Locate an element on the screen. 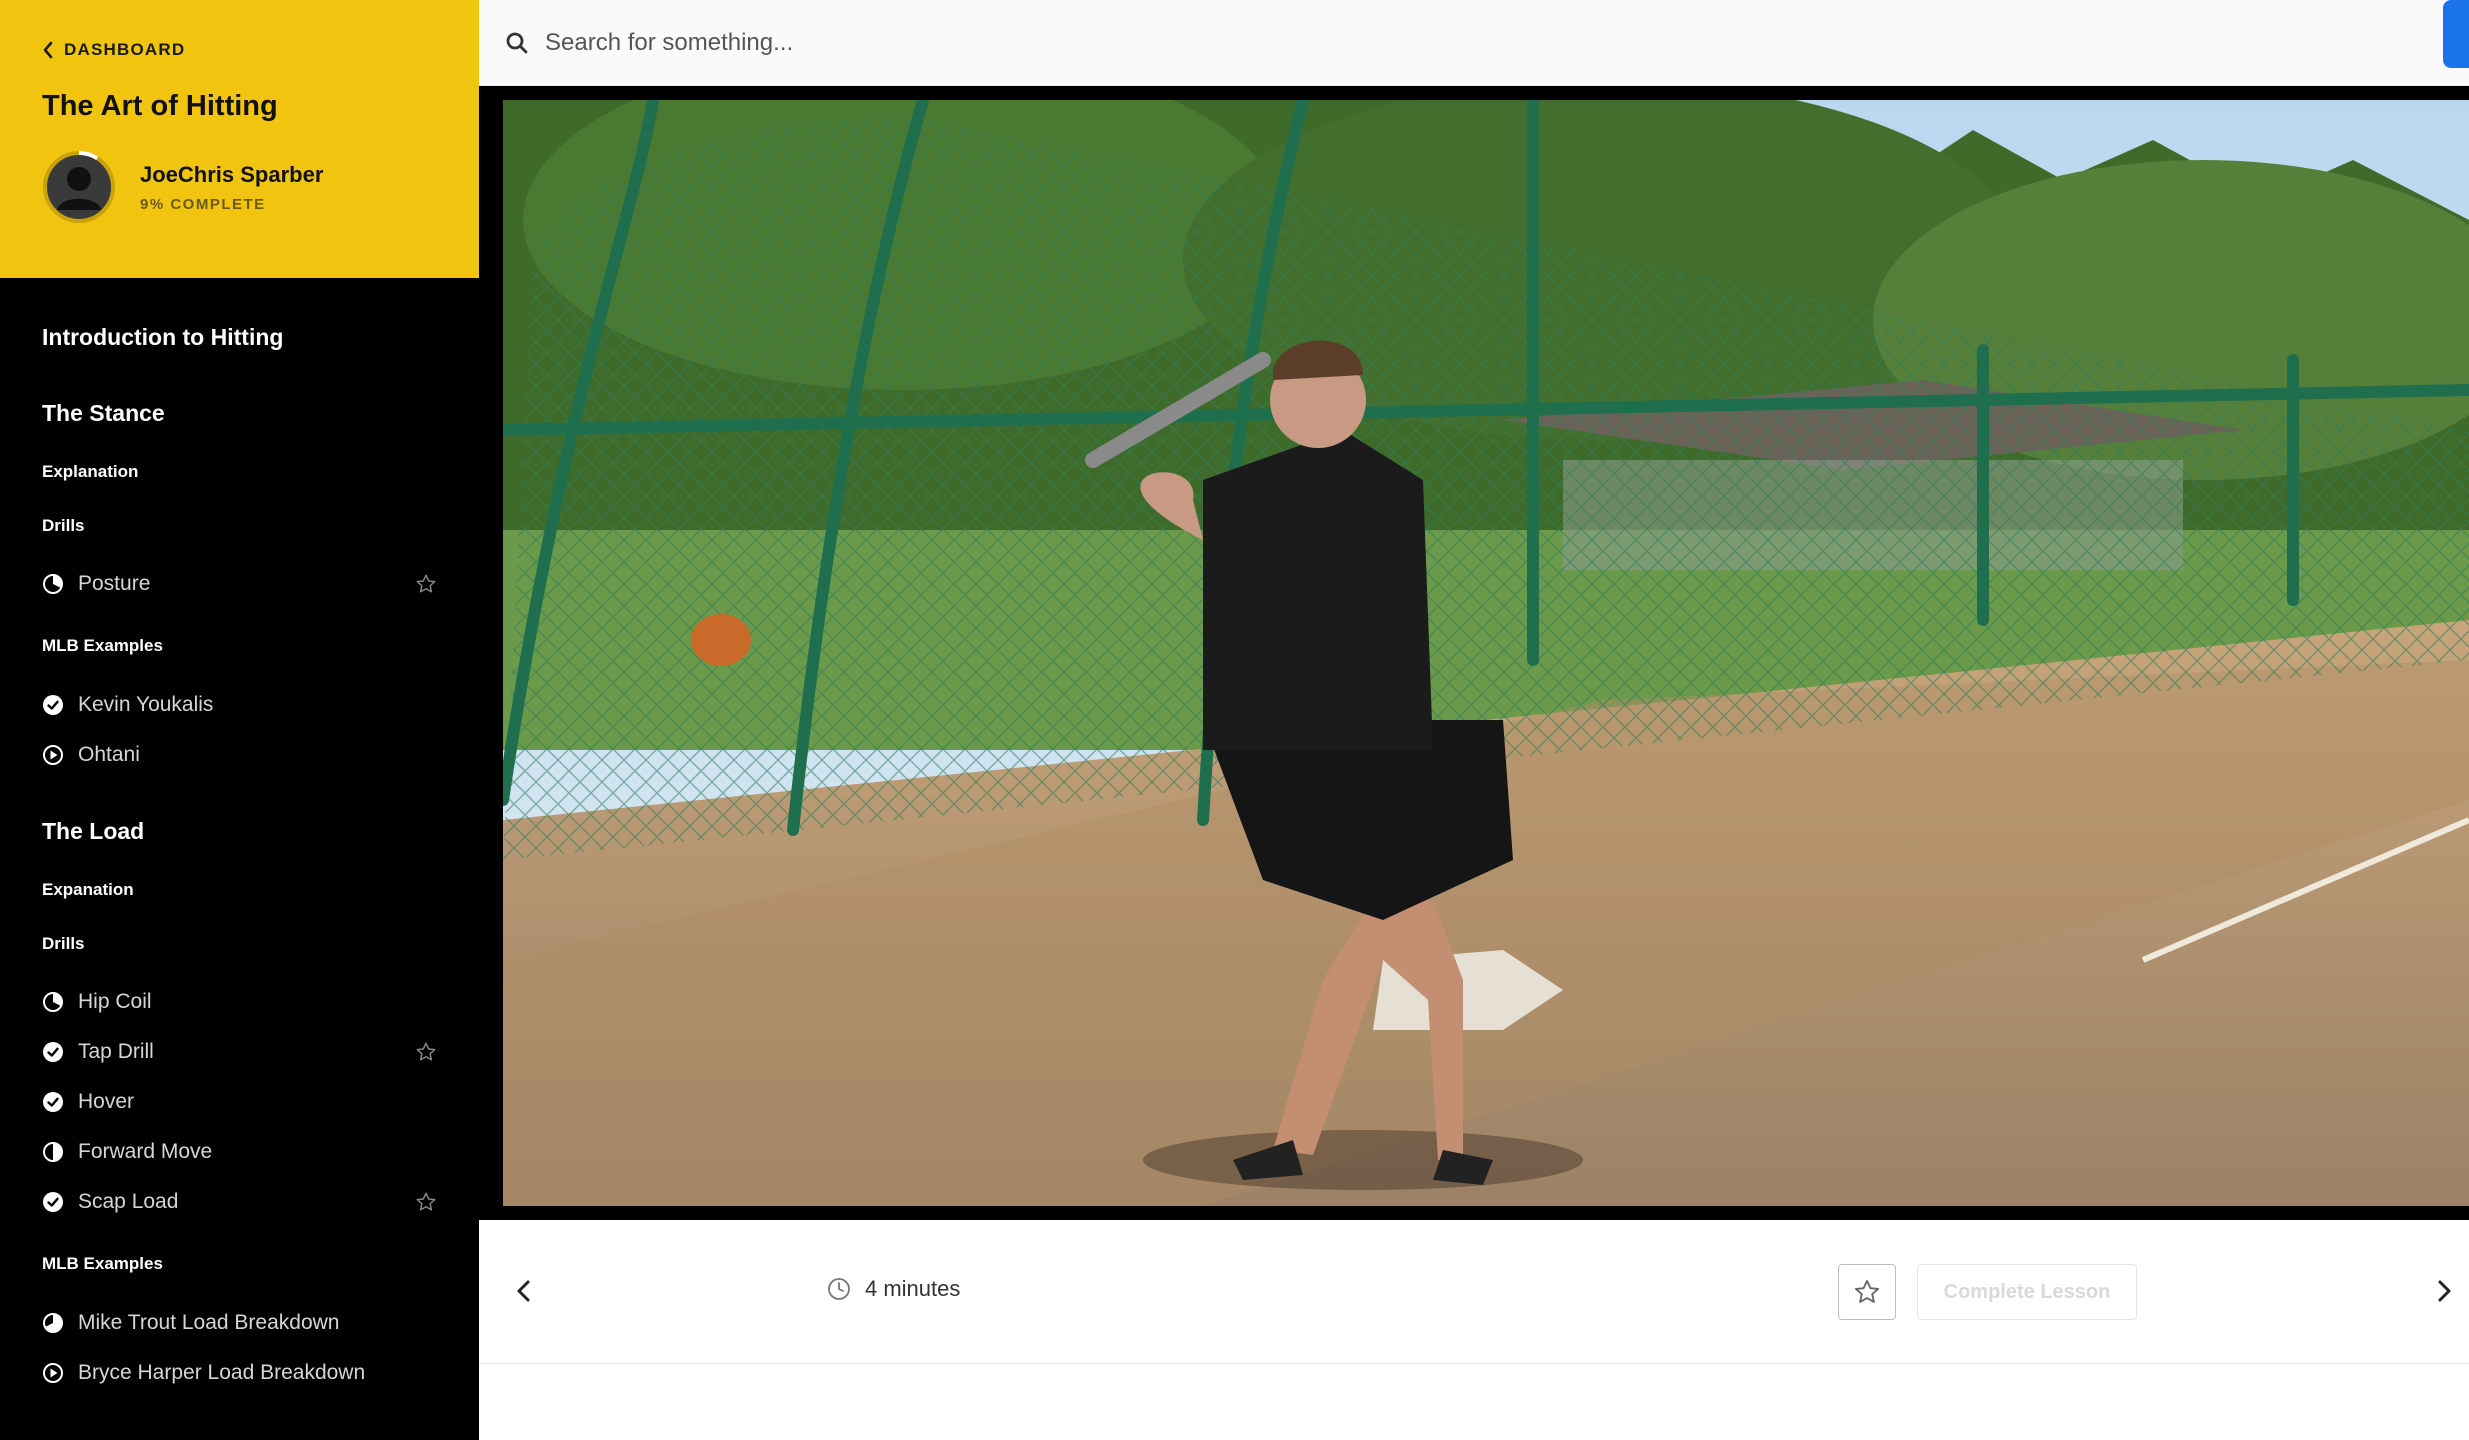 This screenshot has width=2469, height=1440. course-progress-label: 9% COMPLETE is located at coordinates (203, 204).